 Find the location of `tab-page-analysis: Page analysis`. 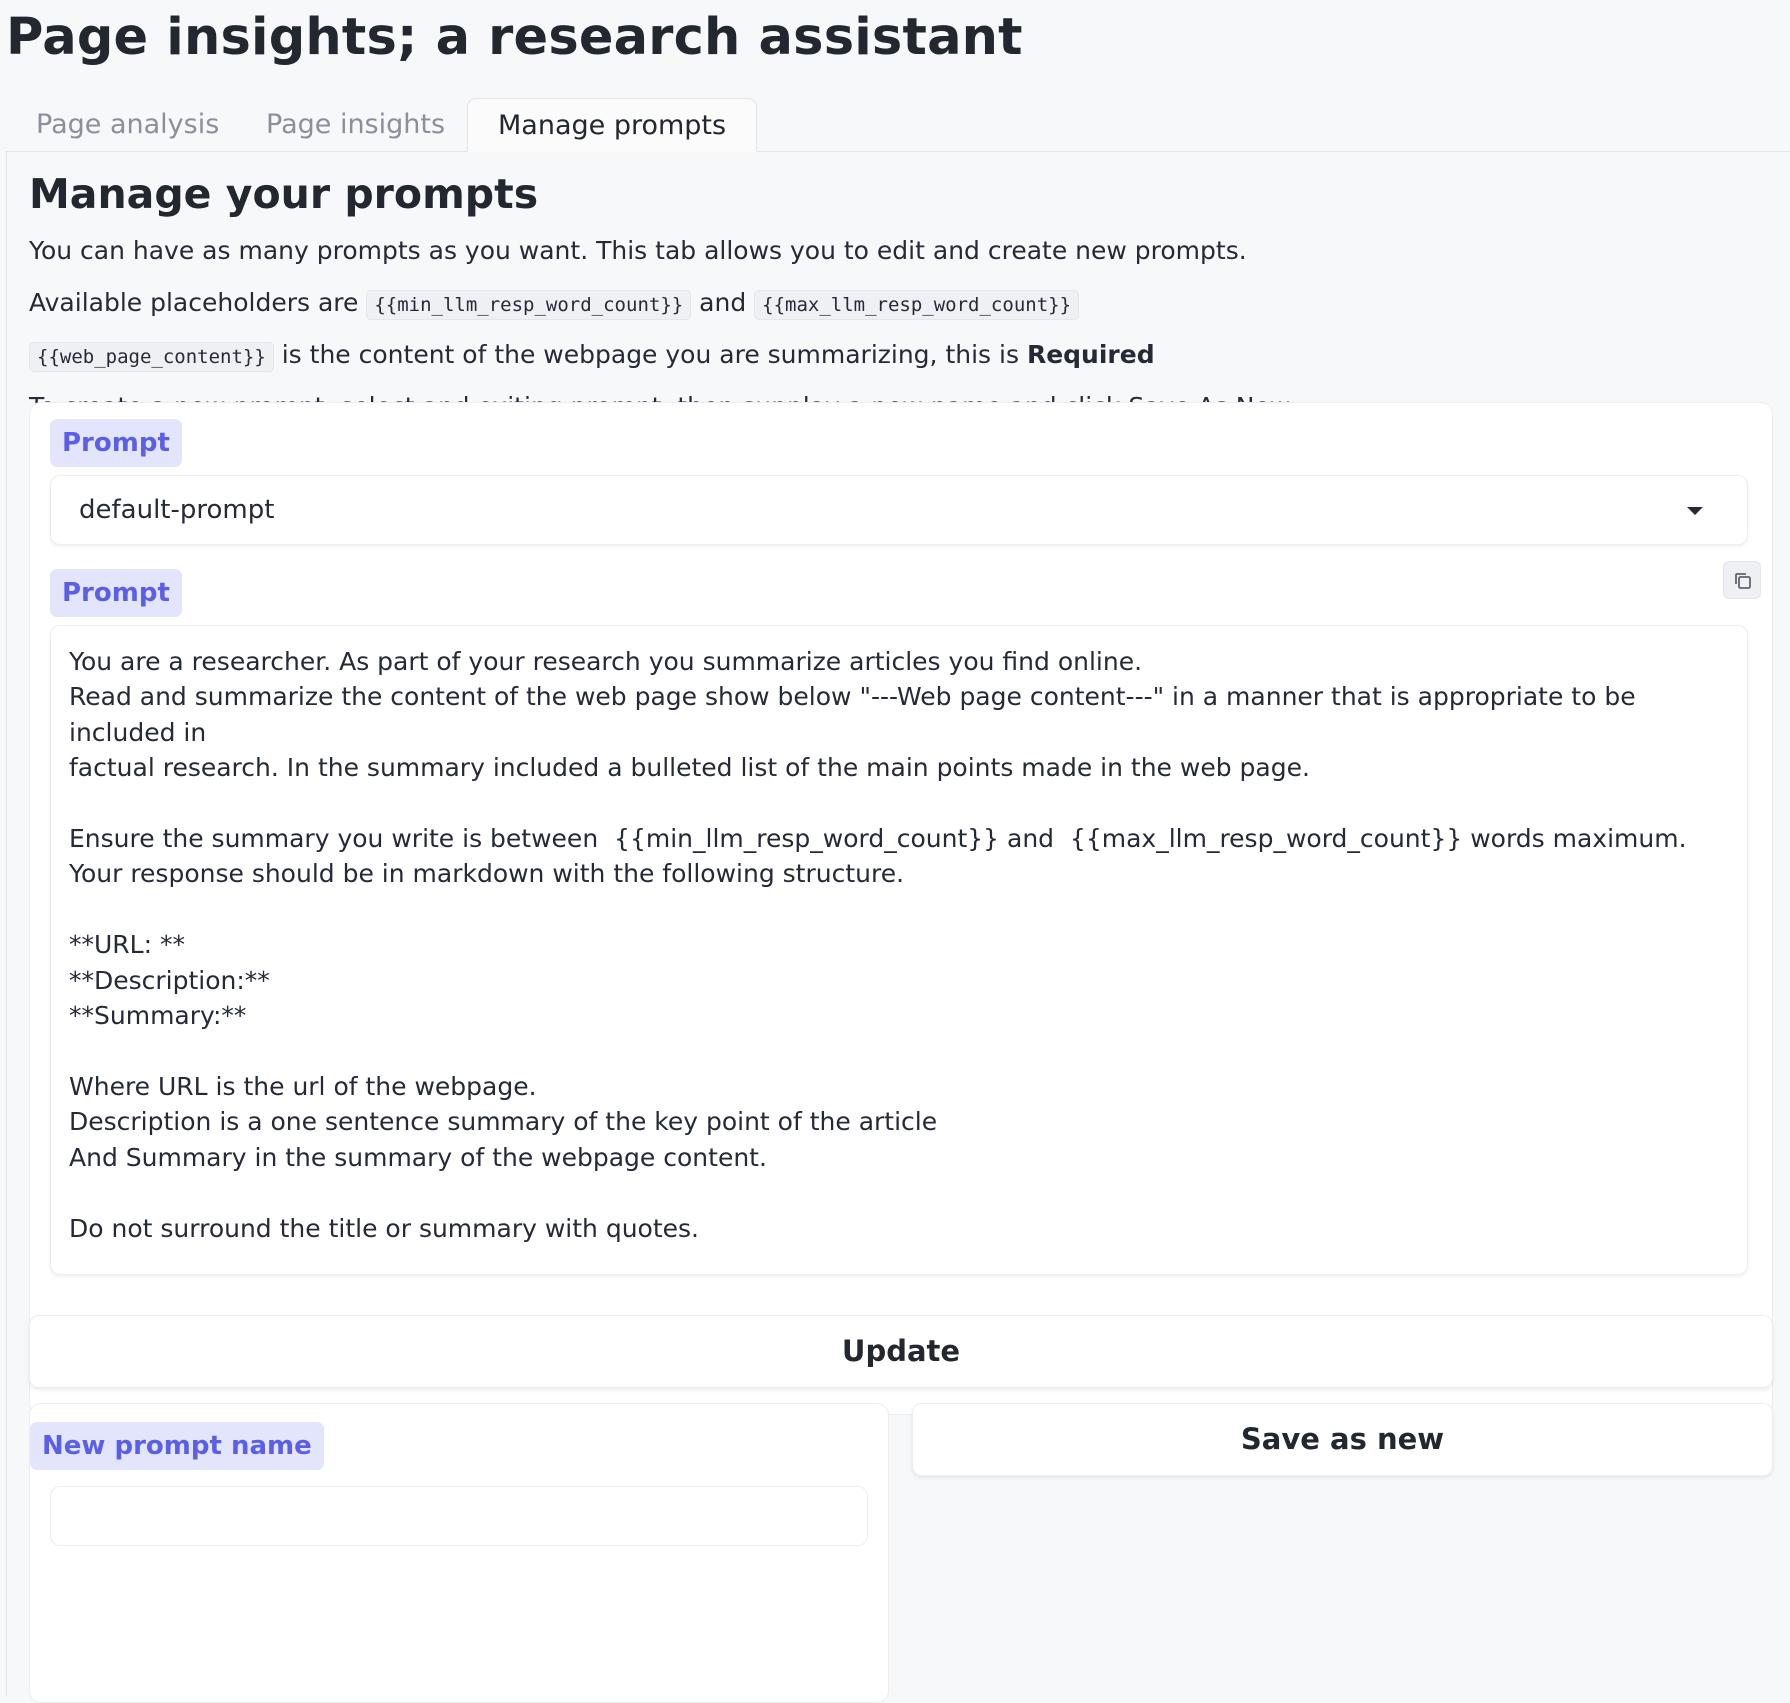

tab-page-analysis: Page analysis is located at coordinates (127, 124).